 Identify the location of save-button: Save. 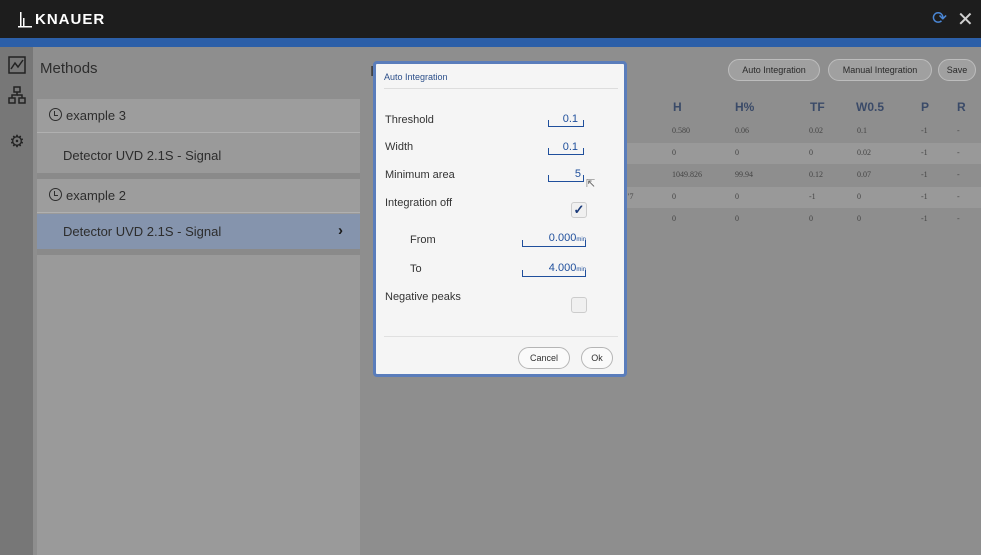
(957, 70).